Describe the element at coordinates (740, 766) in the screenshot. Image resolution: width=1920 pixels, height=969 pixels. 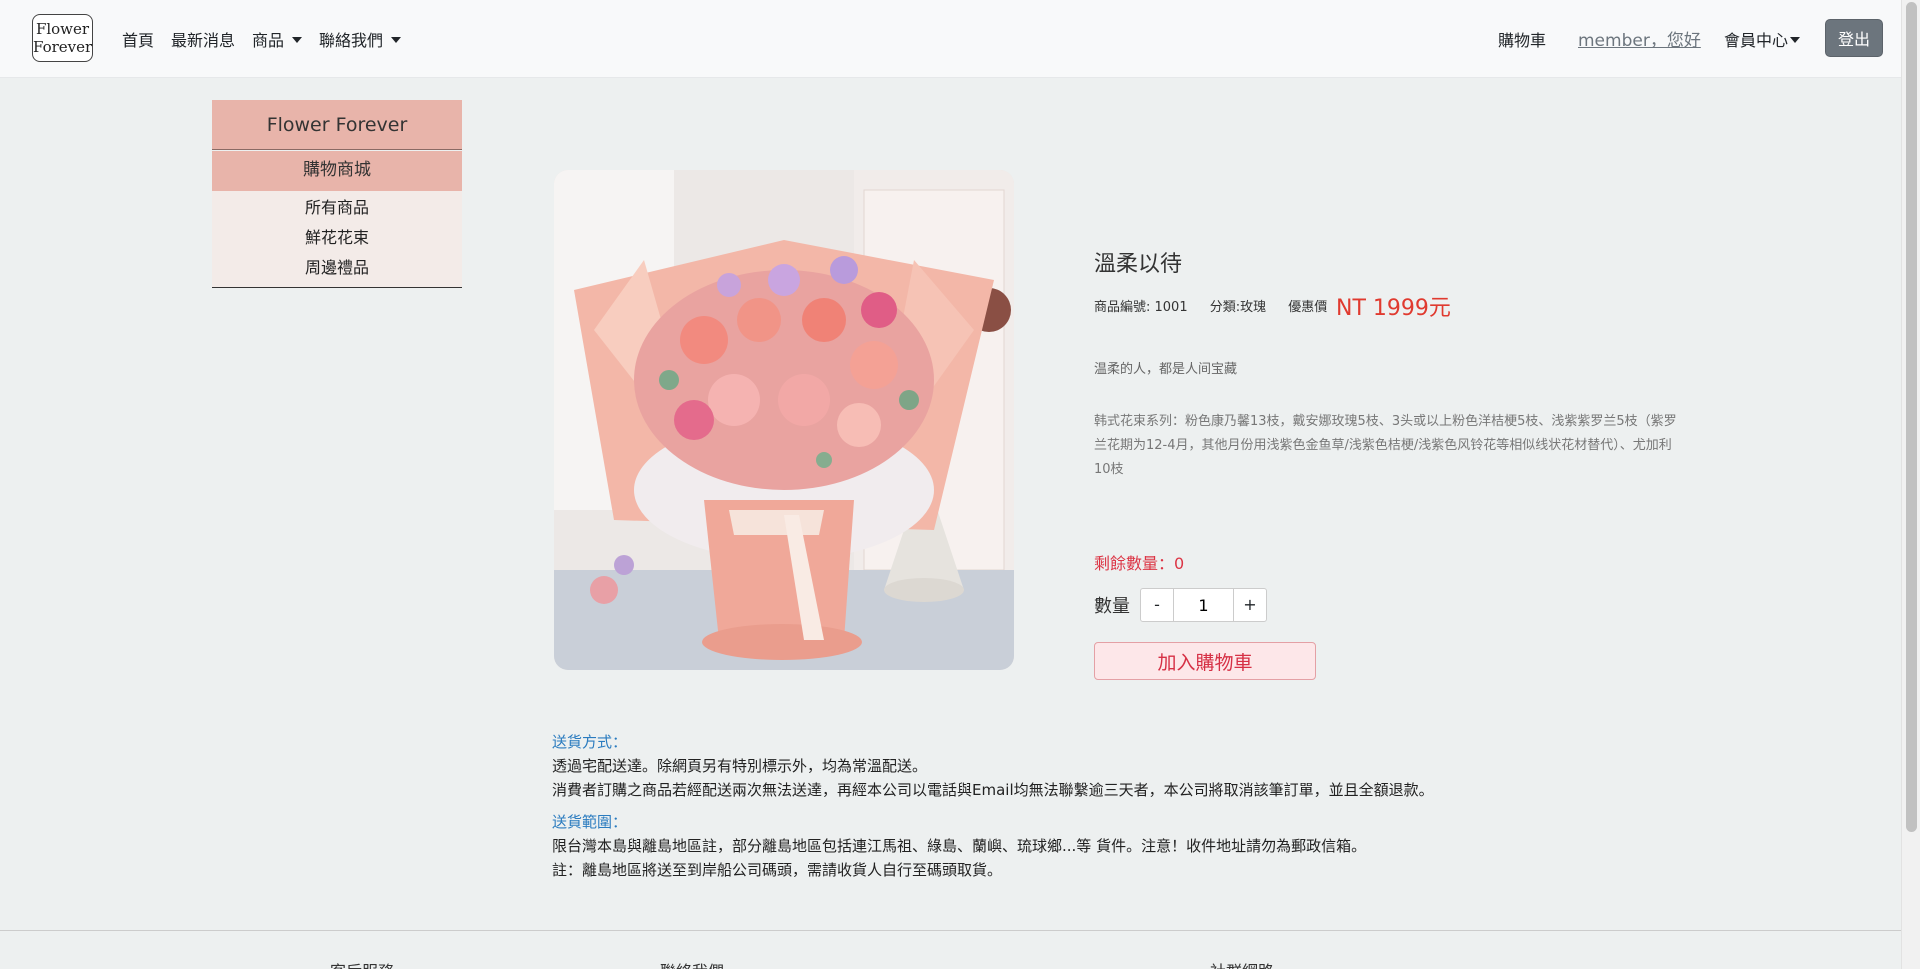
I see `shipping-method-line1: 透過宅配送達。除網頁另有特別標示外，均為常溫配送。` at that location.